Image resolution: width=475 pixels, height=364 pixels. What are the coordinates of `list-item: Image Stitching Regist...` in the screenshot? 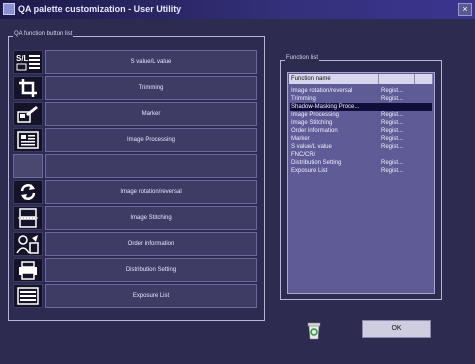 It's located at (361, 123).